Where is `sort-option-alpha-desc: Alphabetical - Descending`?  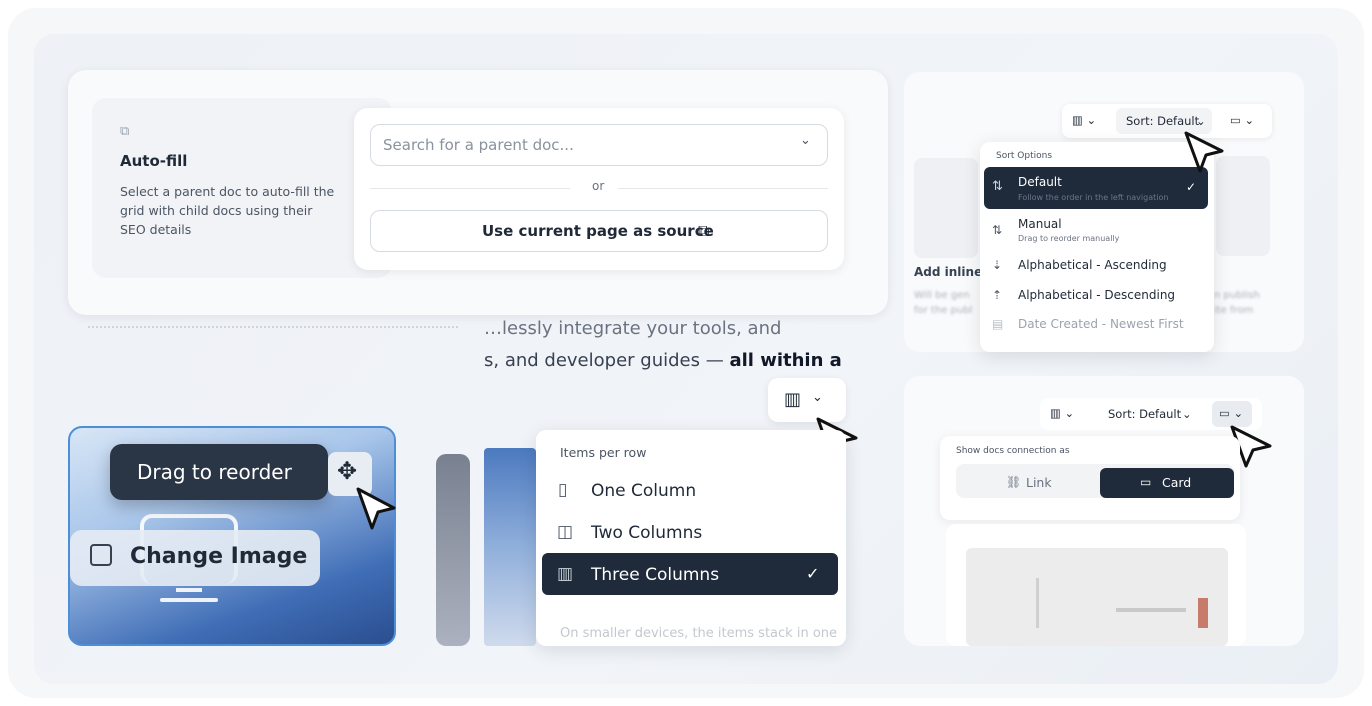
sort-option-alpha-desc: Alphabetical - Descending is located at coordinates (1096, 295).